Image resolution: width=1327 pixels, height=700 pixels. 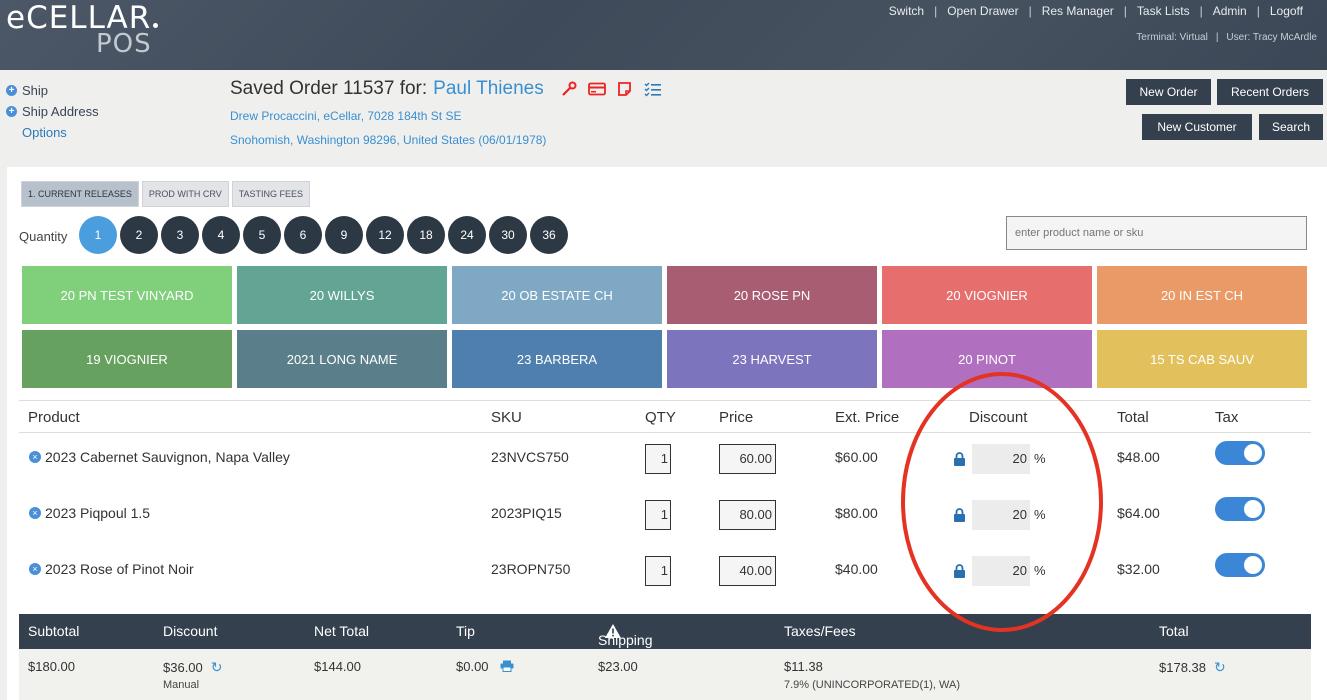 I want to click on price-input: 40.00, so click(x=747, y=571).